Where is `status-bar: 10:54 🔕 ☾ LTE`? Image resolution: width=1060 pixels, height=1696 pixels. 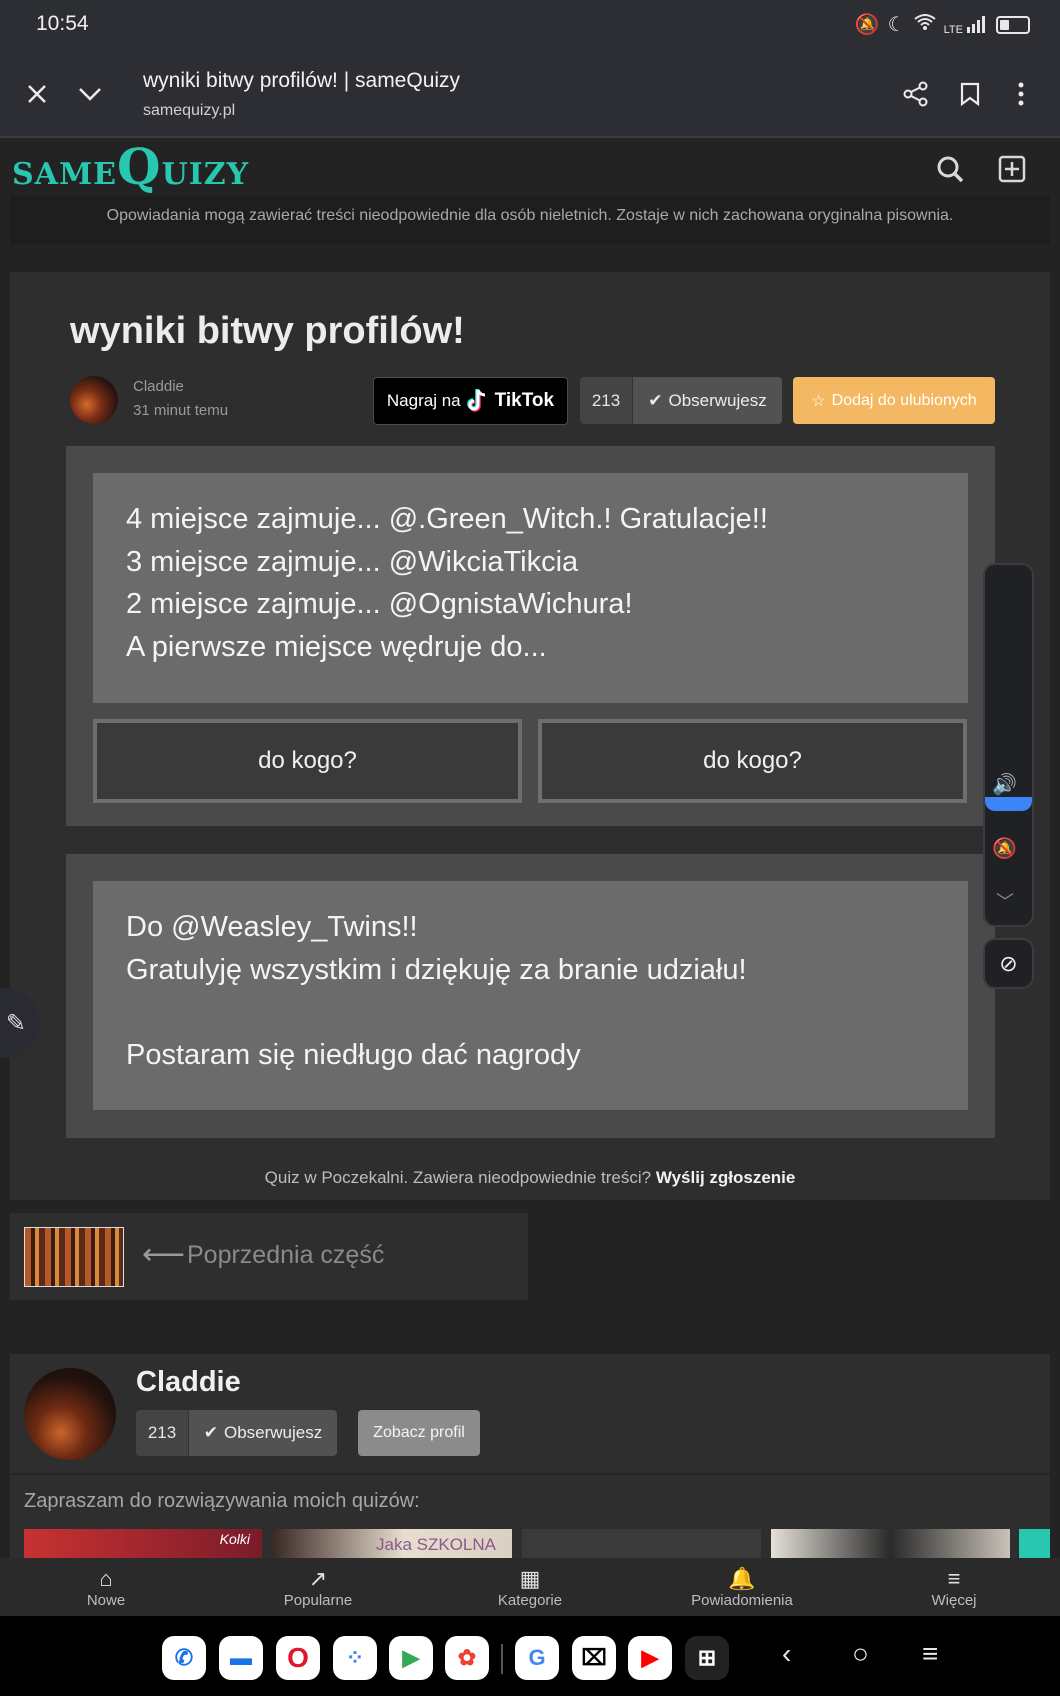 status-bar: 10:54 🔕 ☾ LTE is located at coordinates (530, 26).